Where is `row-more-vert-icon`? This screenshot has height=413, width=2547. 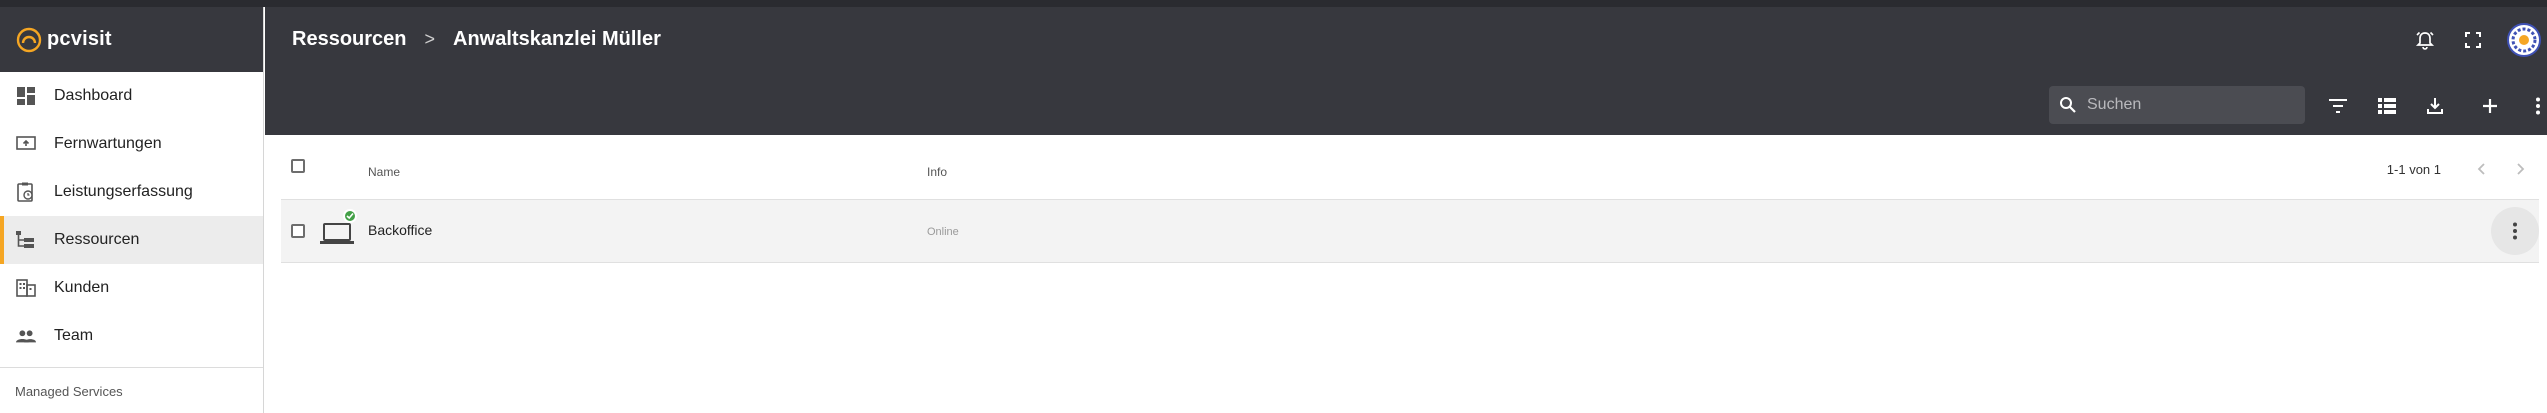 row-more-vert-icon is located at coordinates (2515, 231).